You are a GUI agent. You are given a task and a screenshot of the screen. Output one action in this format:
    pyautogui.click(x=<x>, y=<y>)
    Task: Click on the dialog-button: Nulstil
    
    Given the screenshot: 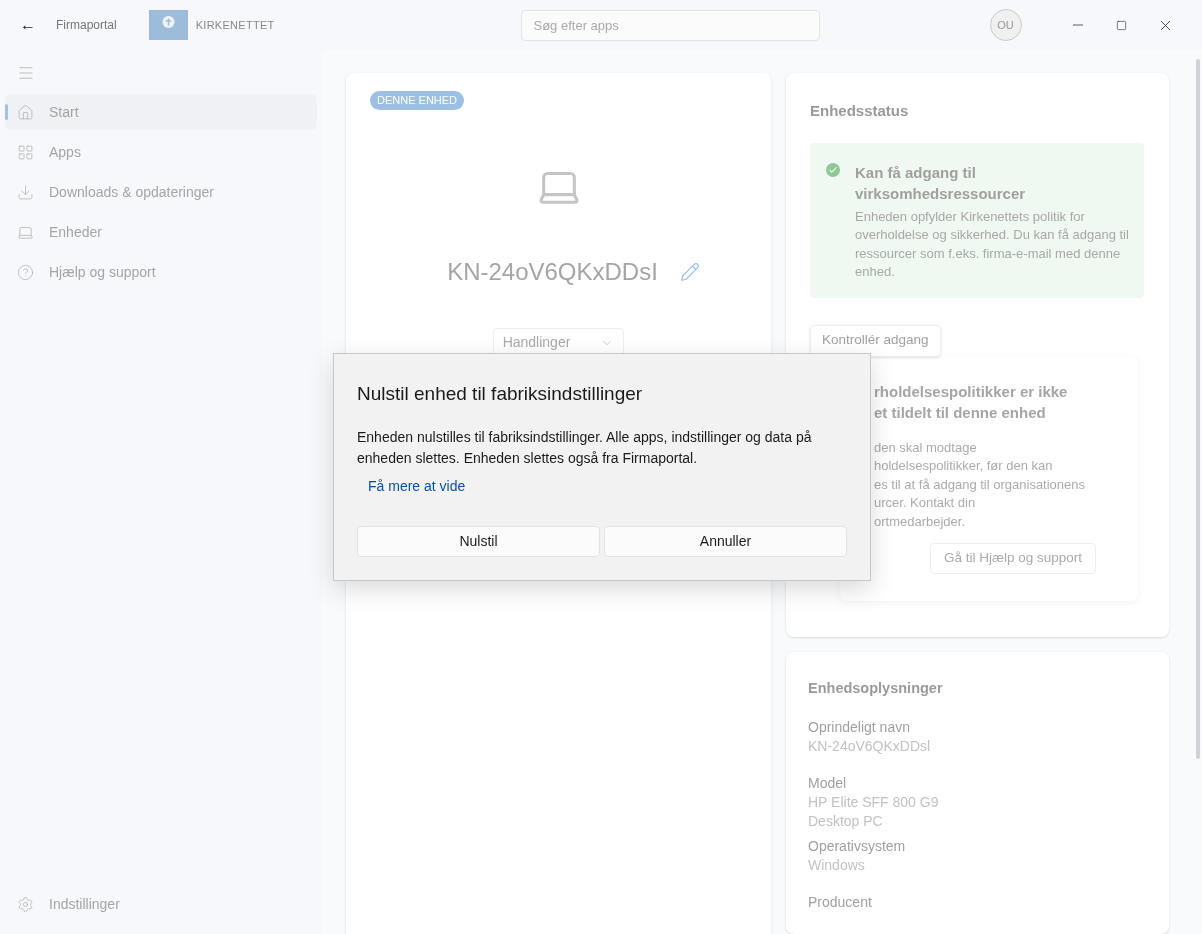 What is the action you would take?
    pyautogui.click(x=478, y=541)
    